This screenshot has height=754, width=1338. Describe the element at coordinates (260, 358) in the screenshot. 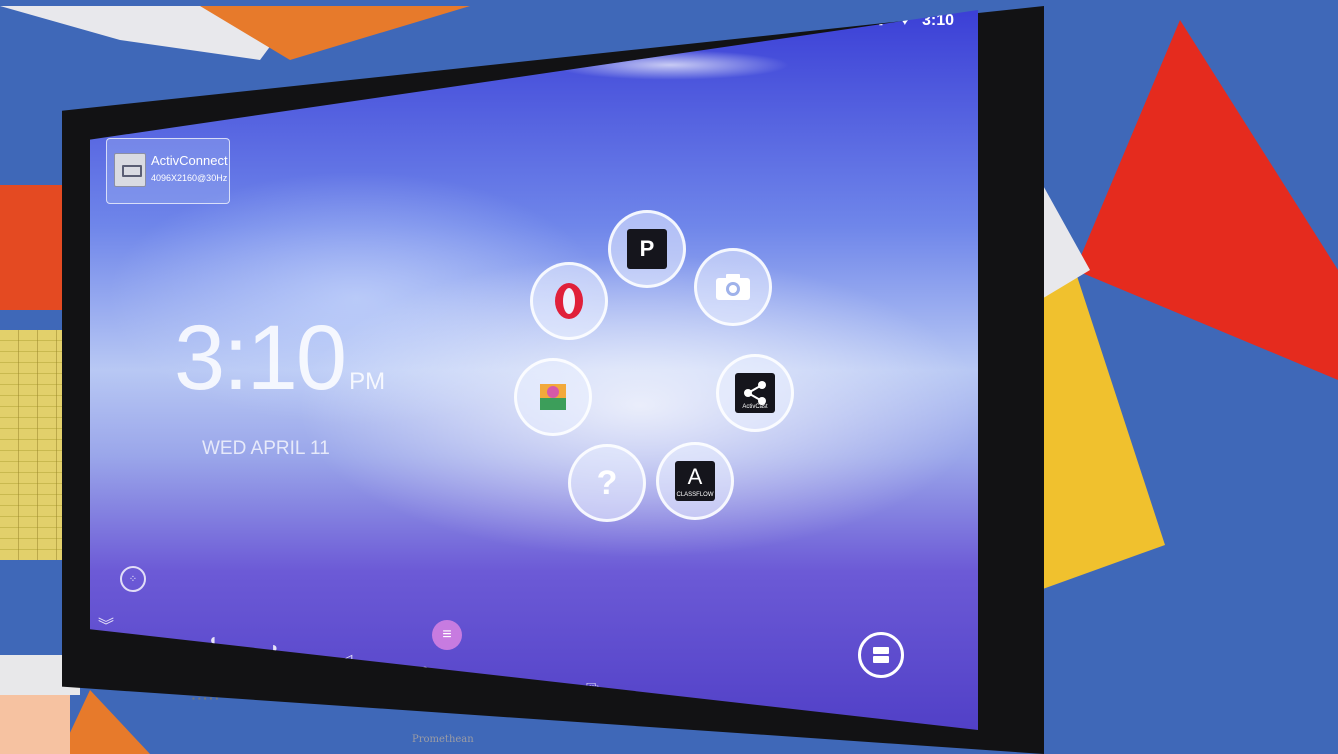

I see `clock-time: 3:10` at that location.